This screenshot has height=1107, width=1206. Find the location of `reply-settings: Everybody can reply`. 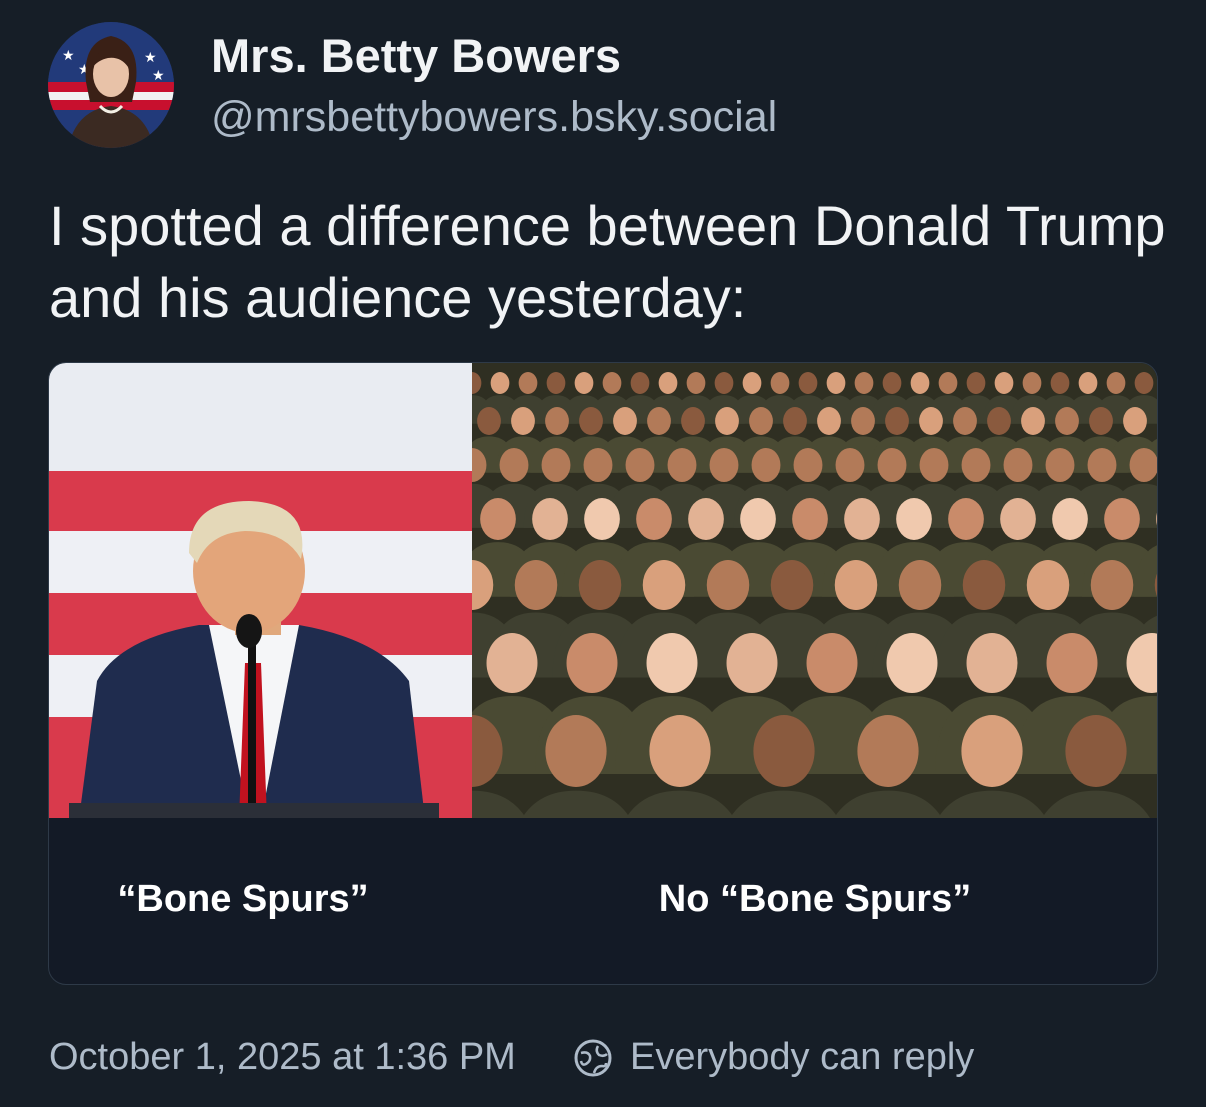

reply-settings: Everybody can reply is located at coordinates (773, 1057).